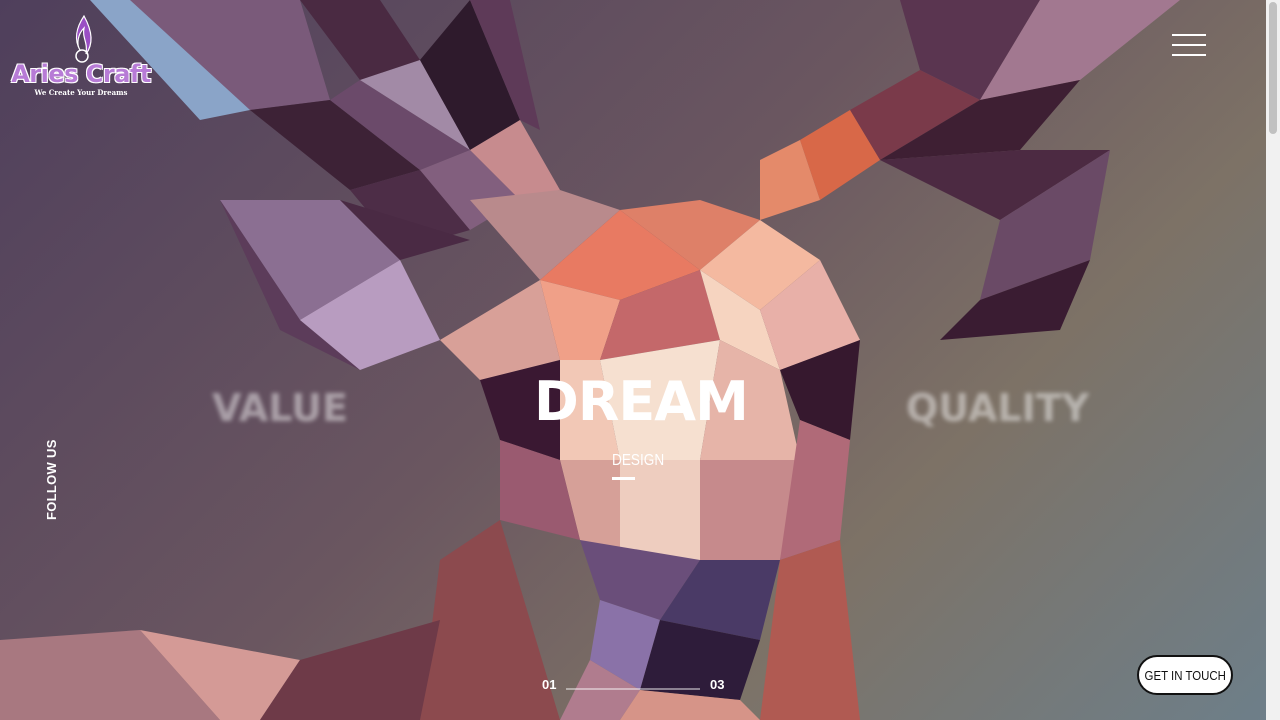 The width and height of the screenshot is (1280, 720). What do you see at coordinates (549, 684) in the screenshot?
I see `pager-start-number: 01` at bounding box center [549, 684].